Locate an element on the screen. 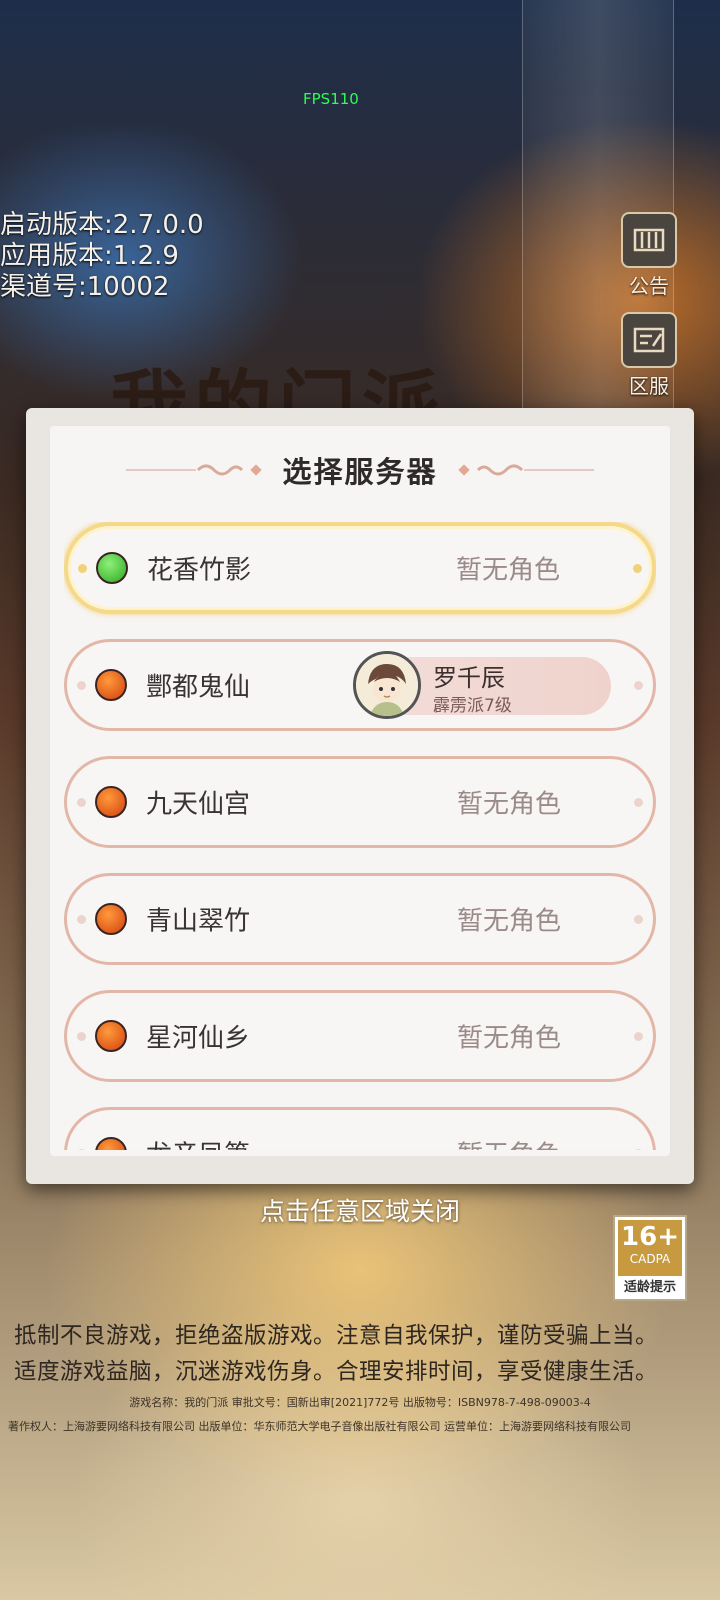  server-row-selected: 花香竹影 暂无角色 is located at coordinates (360, 568).